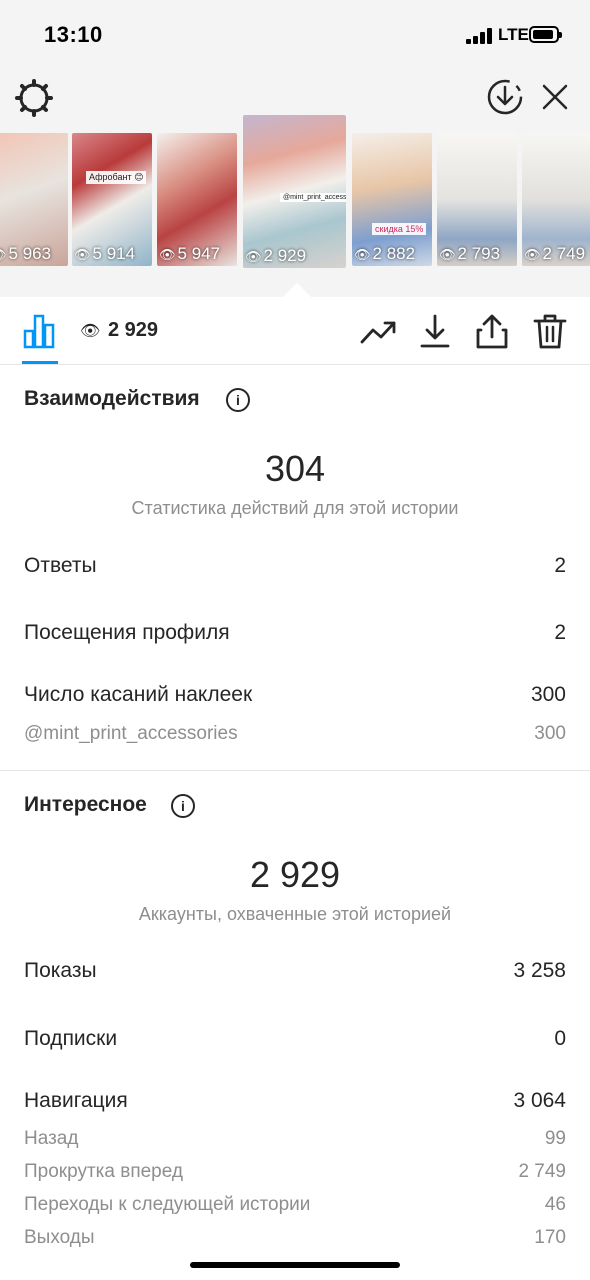 Image resolution: width=590 pixels, height=1280 pixels. What do you see at coordinates (295, 1265) in the screenshot?
I see `home-indicator` at bounding box center [295, 1265].